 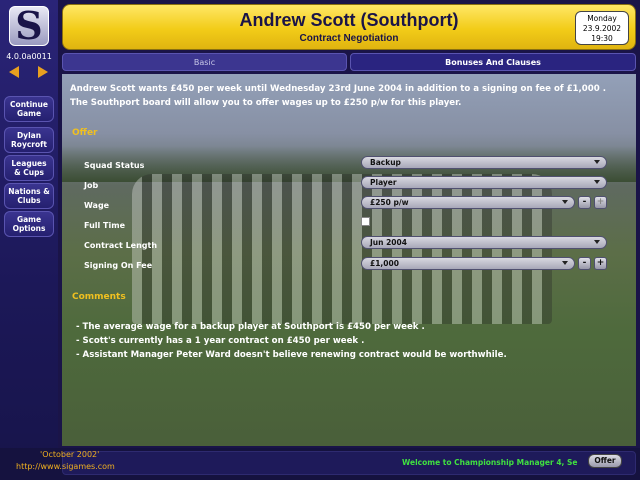 I want to click on date-date: 23.9.2002, so click(x=602, y=28).